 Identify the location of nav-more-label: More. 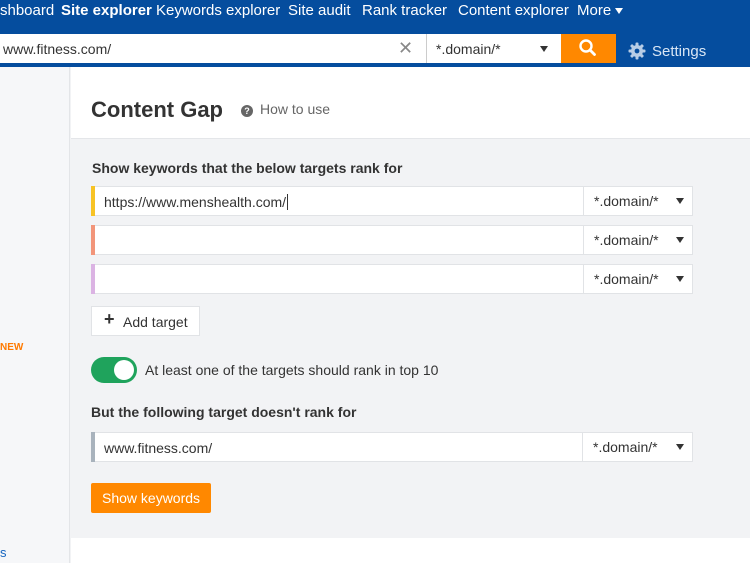
(594, 10).